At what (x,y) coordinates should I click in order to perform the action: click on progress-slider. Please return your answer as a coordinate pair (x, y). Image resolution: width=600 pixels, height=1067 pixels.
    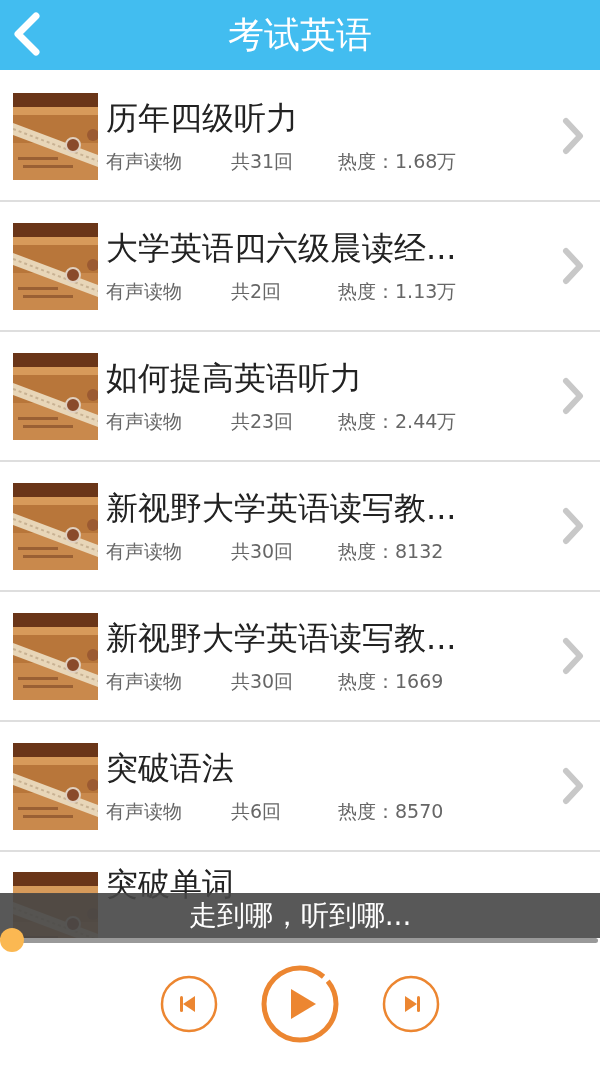
    Looking at the image, I should click on (299, 940).